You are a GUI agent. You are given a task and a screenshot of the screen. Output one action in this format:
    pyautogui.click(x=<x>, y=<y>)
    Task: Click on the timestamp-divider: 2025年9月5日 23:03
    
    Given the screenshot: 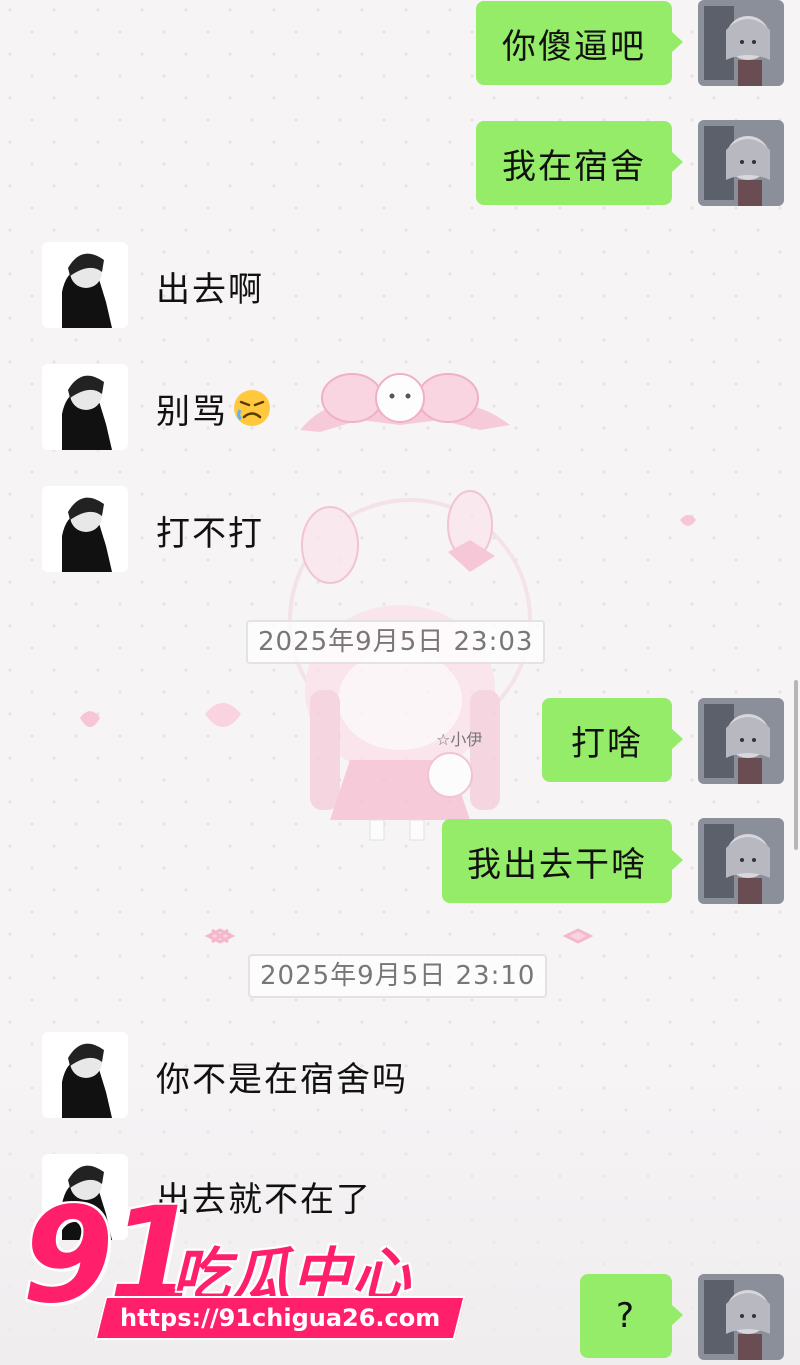 What is the action you would take?
    pyautogui.click(x=396, y=642)
    